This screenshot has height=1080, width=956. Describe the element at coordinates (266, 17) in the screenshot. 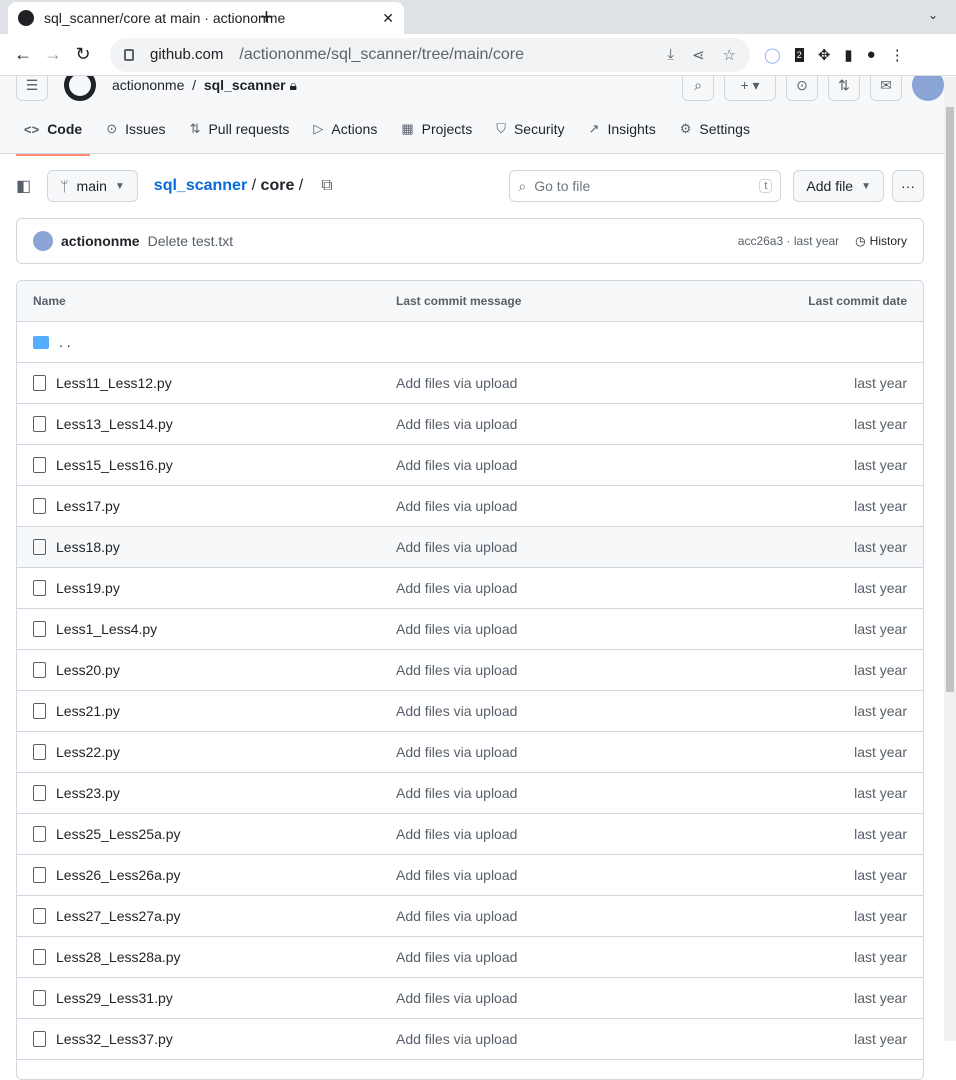

I see `new-tab-button: +` at that location.